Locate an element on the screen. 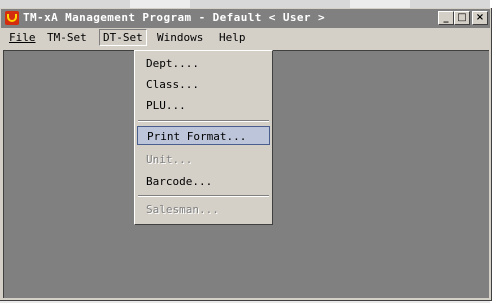  menu-help: Help is located at coordinates (232, 38).